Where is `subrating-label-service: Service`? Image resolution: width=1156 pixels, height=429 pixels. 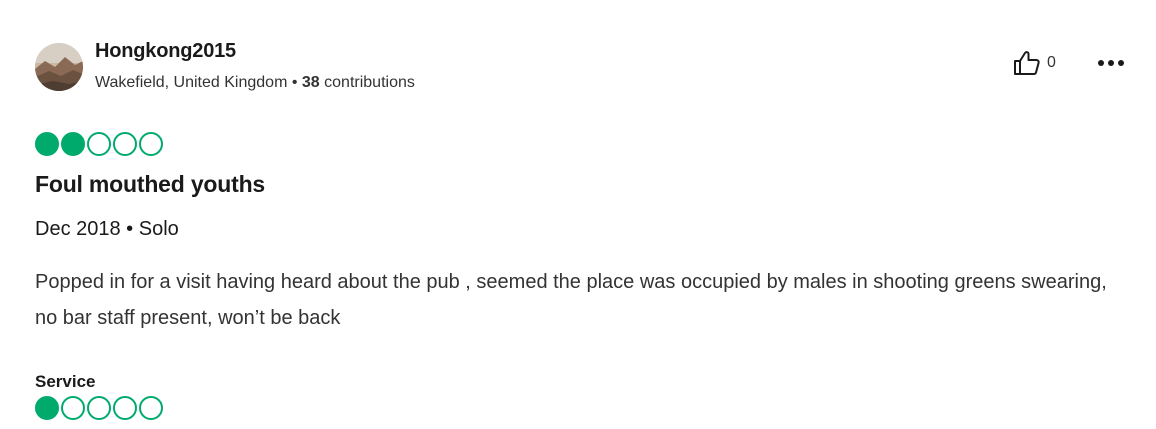
subrating-label-service: Service is located at coordinates (65, 381).